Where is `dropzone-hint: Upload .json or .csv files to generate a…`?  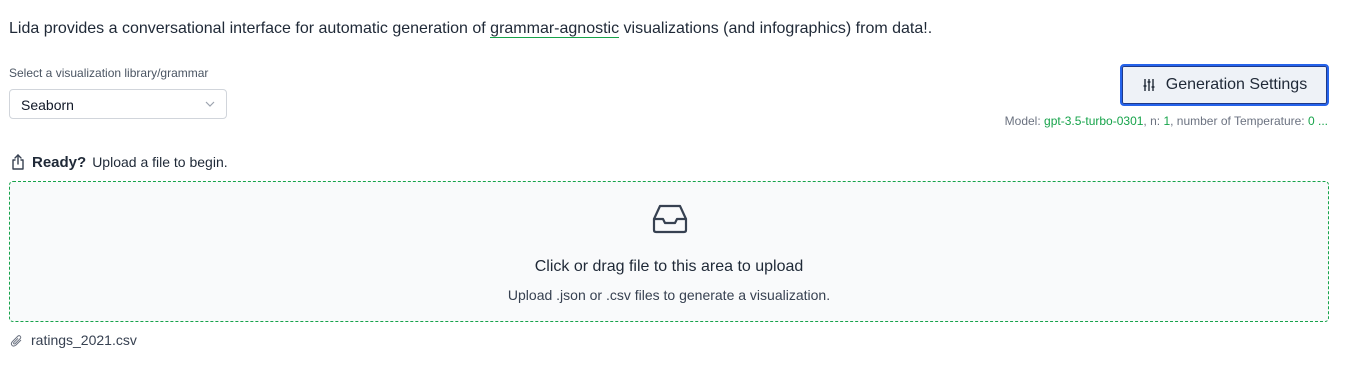
dropzone-hint: Upload .json or .csv files to generate a… is located at coordinates (669, 295).